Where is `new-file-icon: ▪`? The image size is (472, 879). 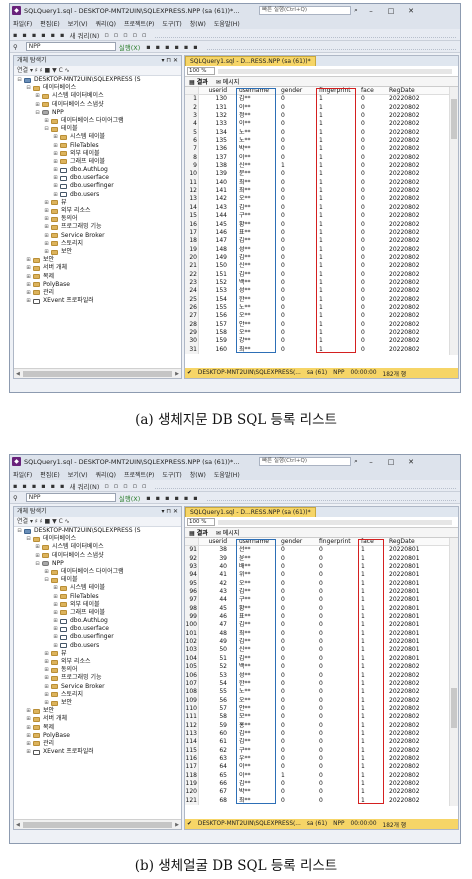 new-file-icon: ▪ is located at coordinates (34, 486).